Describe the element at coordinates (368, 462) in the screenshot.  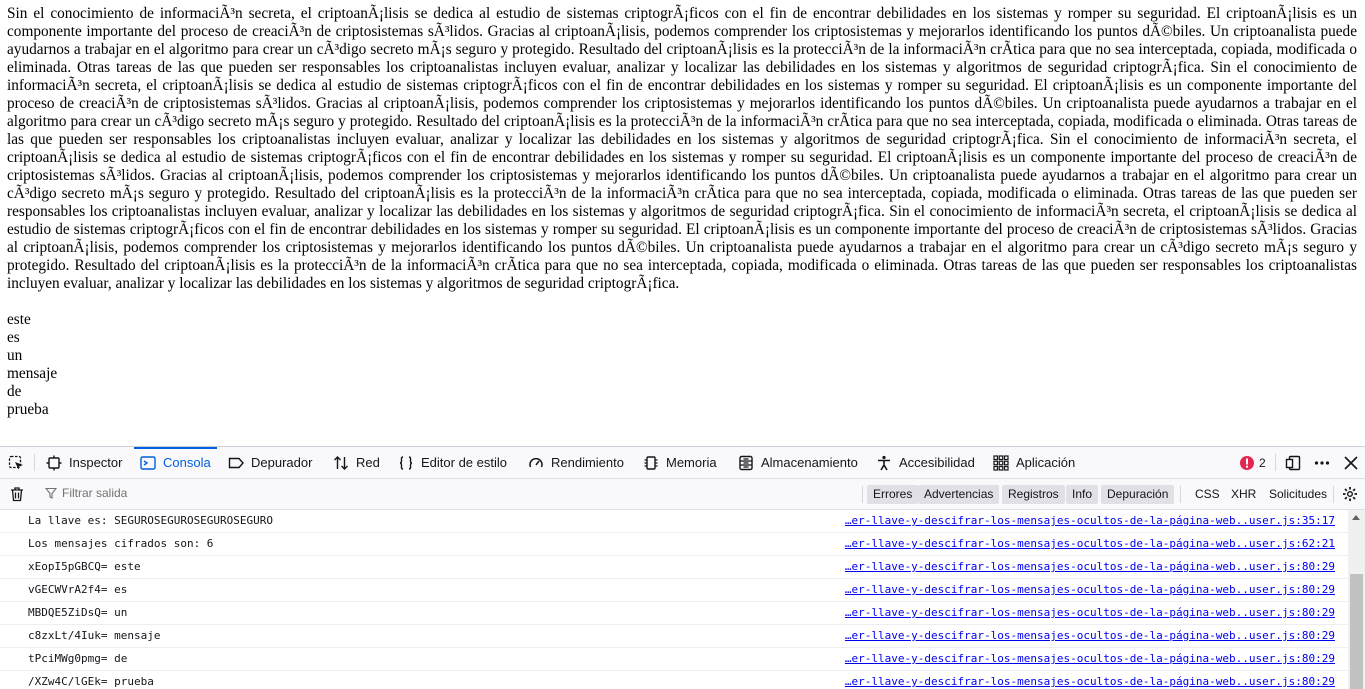
I see `tab-label: Red` at that location.